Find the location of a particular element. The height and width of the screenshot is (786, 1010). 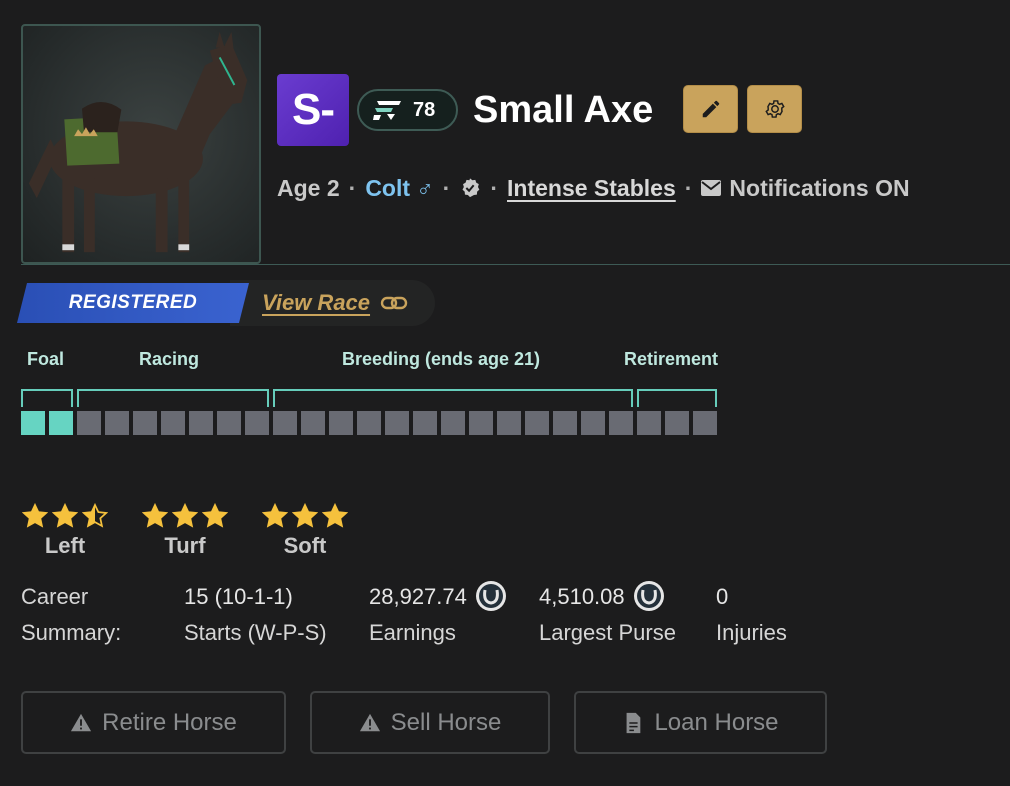

rating-soft: Soft is located at coordinates (305, 531).